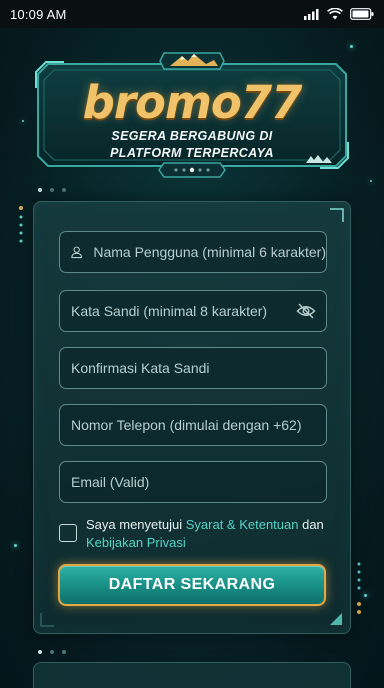 The width and height of the screenshot is (384, 688). Describe the element at coordinates (136, 542) in the screenshot. I see `privacy-link: Kebijakan Privasi` at that location.